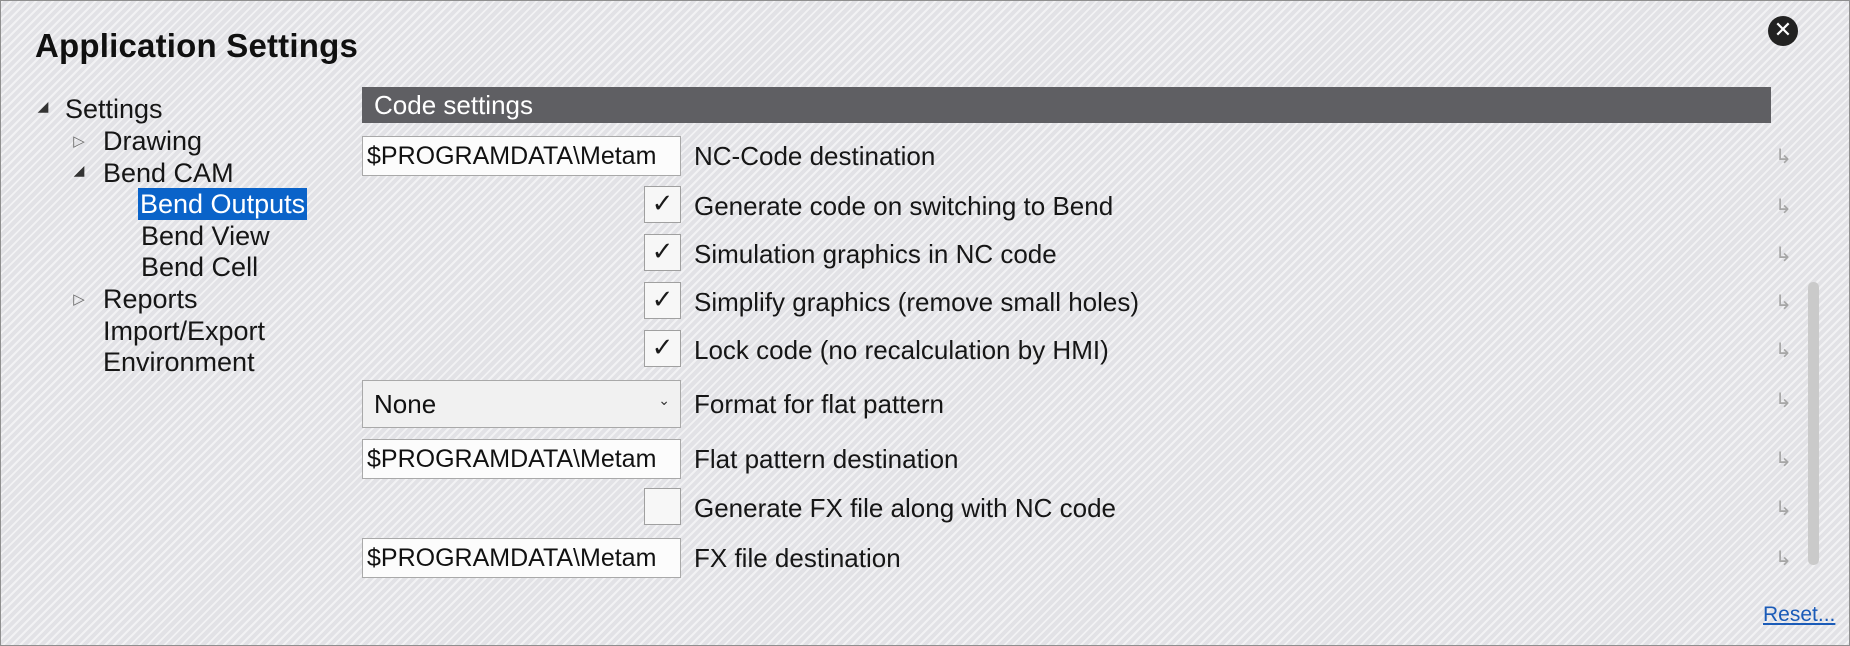 Image resolution: width=1850 pixels, height=646 pixels. What do you see at coordinates (521, 404) in the screenshot?
I see `flat-pattern-format-select: None ⌄` at bounding box center [521, 404].